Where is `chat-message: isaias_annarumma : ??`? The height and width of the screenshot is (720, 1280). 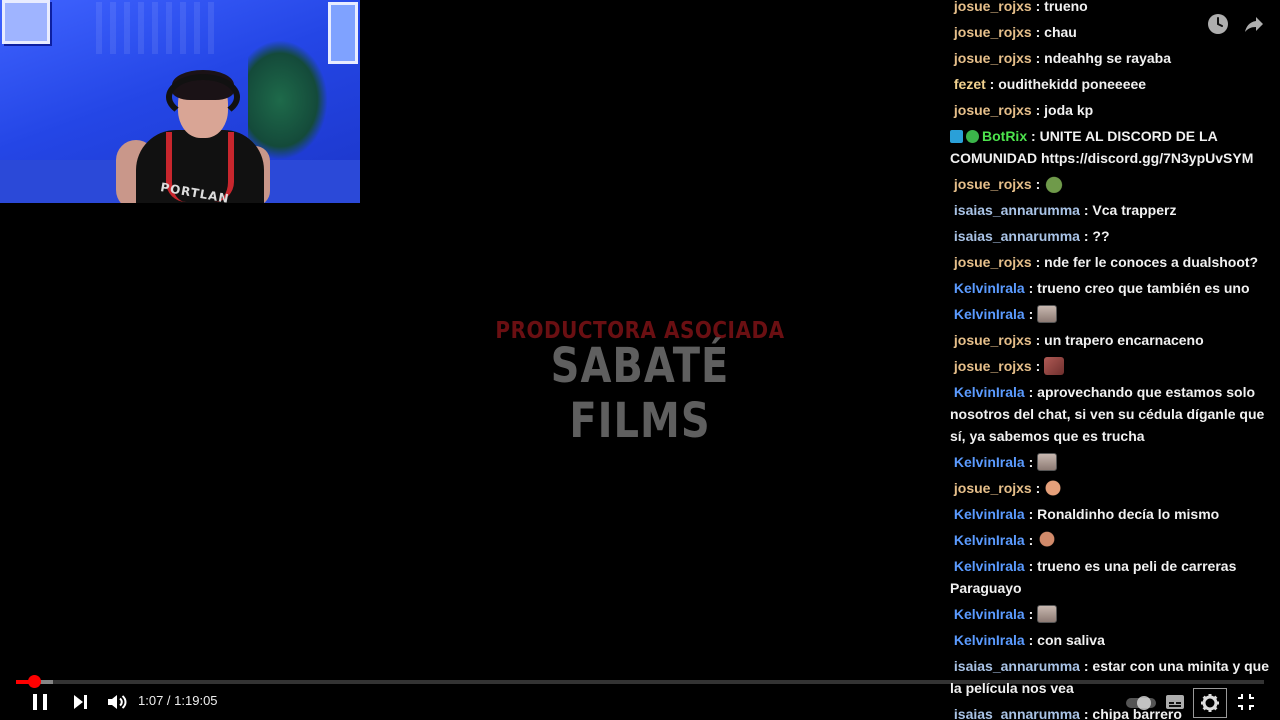
chat-message: isaias_annarumma : ?? is located at coordinates (1031, 236).